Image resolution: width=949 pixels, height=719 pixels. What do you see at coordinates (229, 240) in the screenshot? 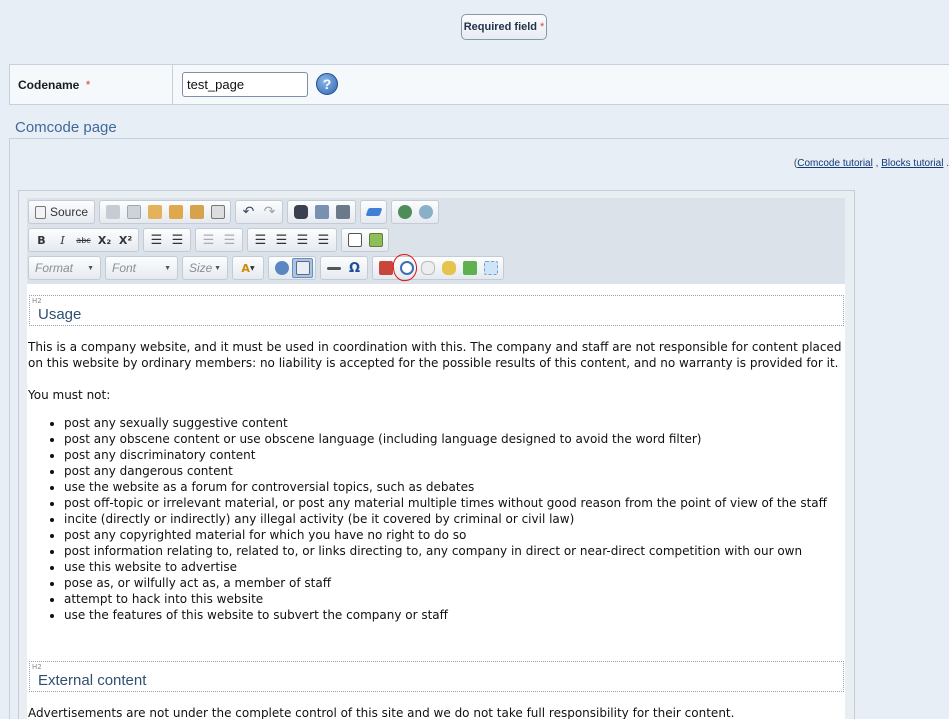
I see `indent-button: ☰` at bounding box center [229, 240].